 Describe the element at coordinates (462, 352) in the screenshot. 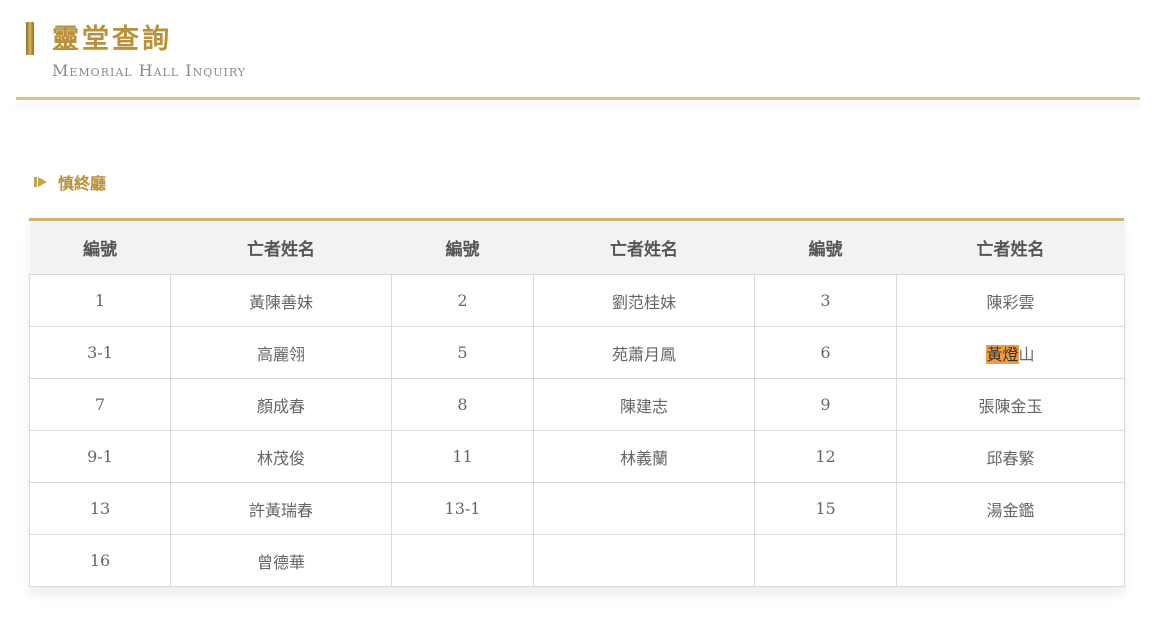

I see `cell-number: 5` at that location.